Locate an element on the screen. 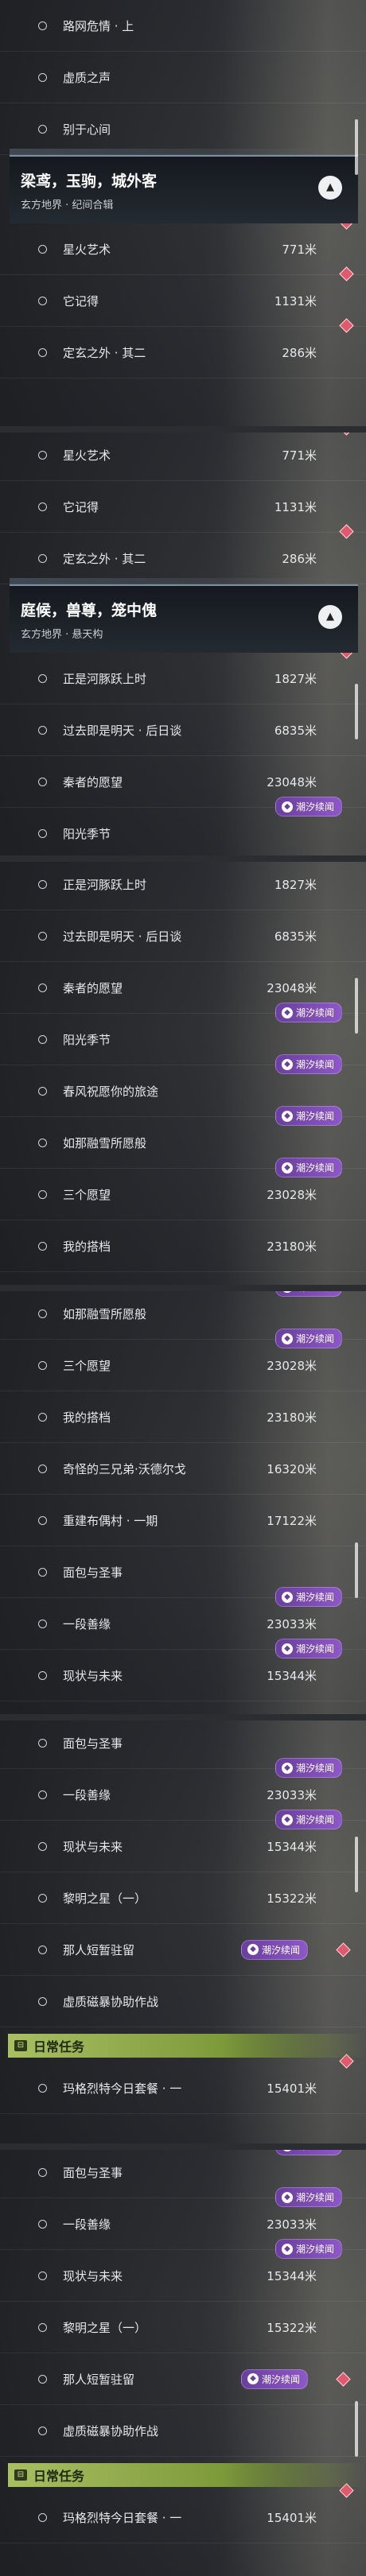 This screenshot has width=366, height=2576. quest-distance: 15344米 is located at coordinates (292, 1846).